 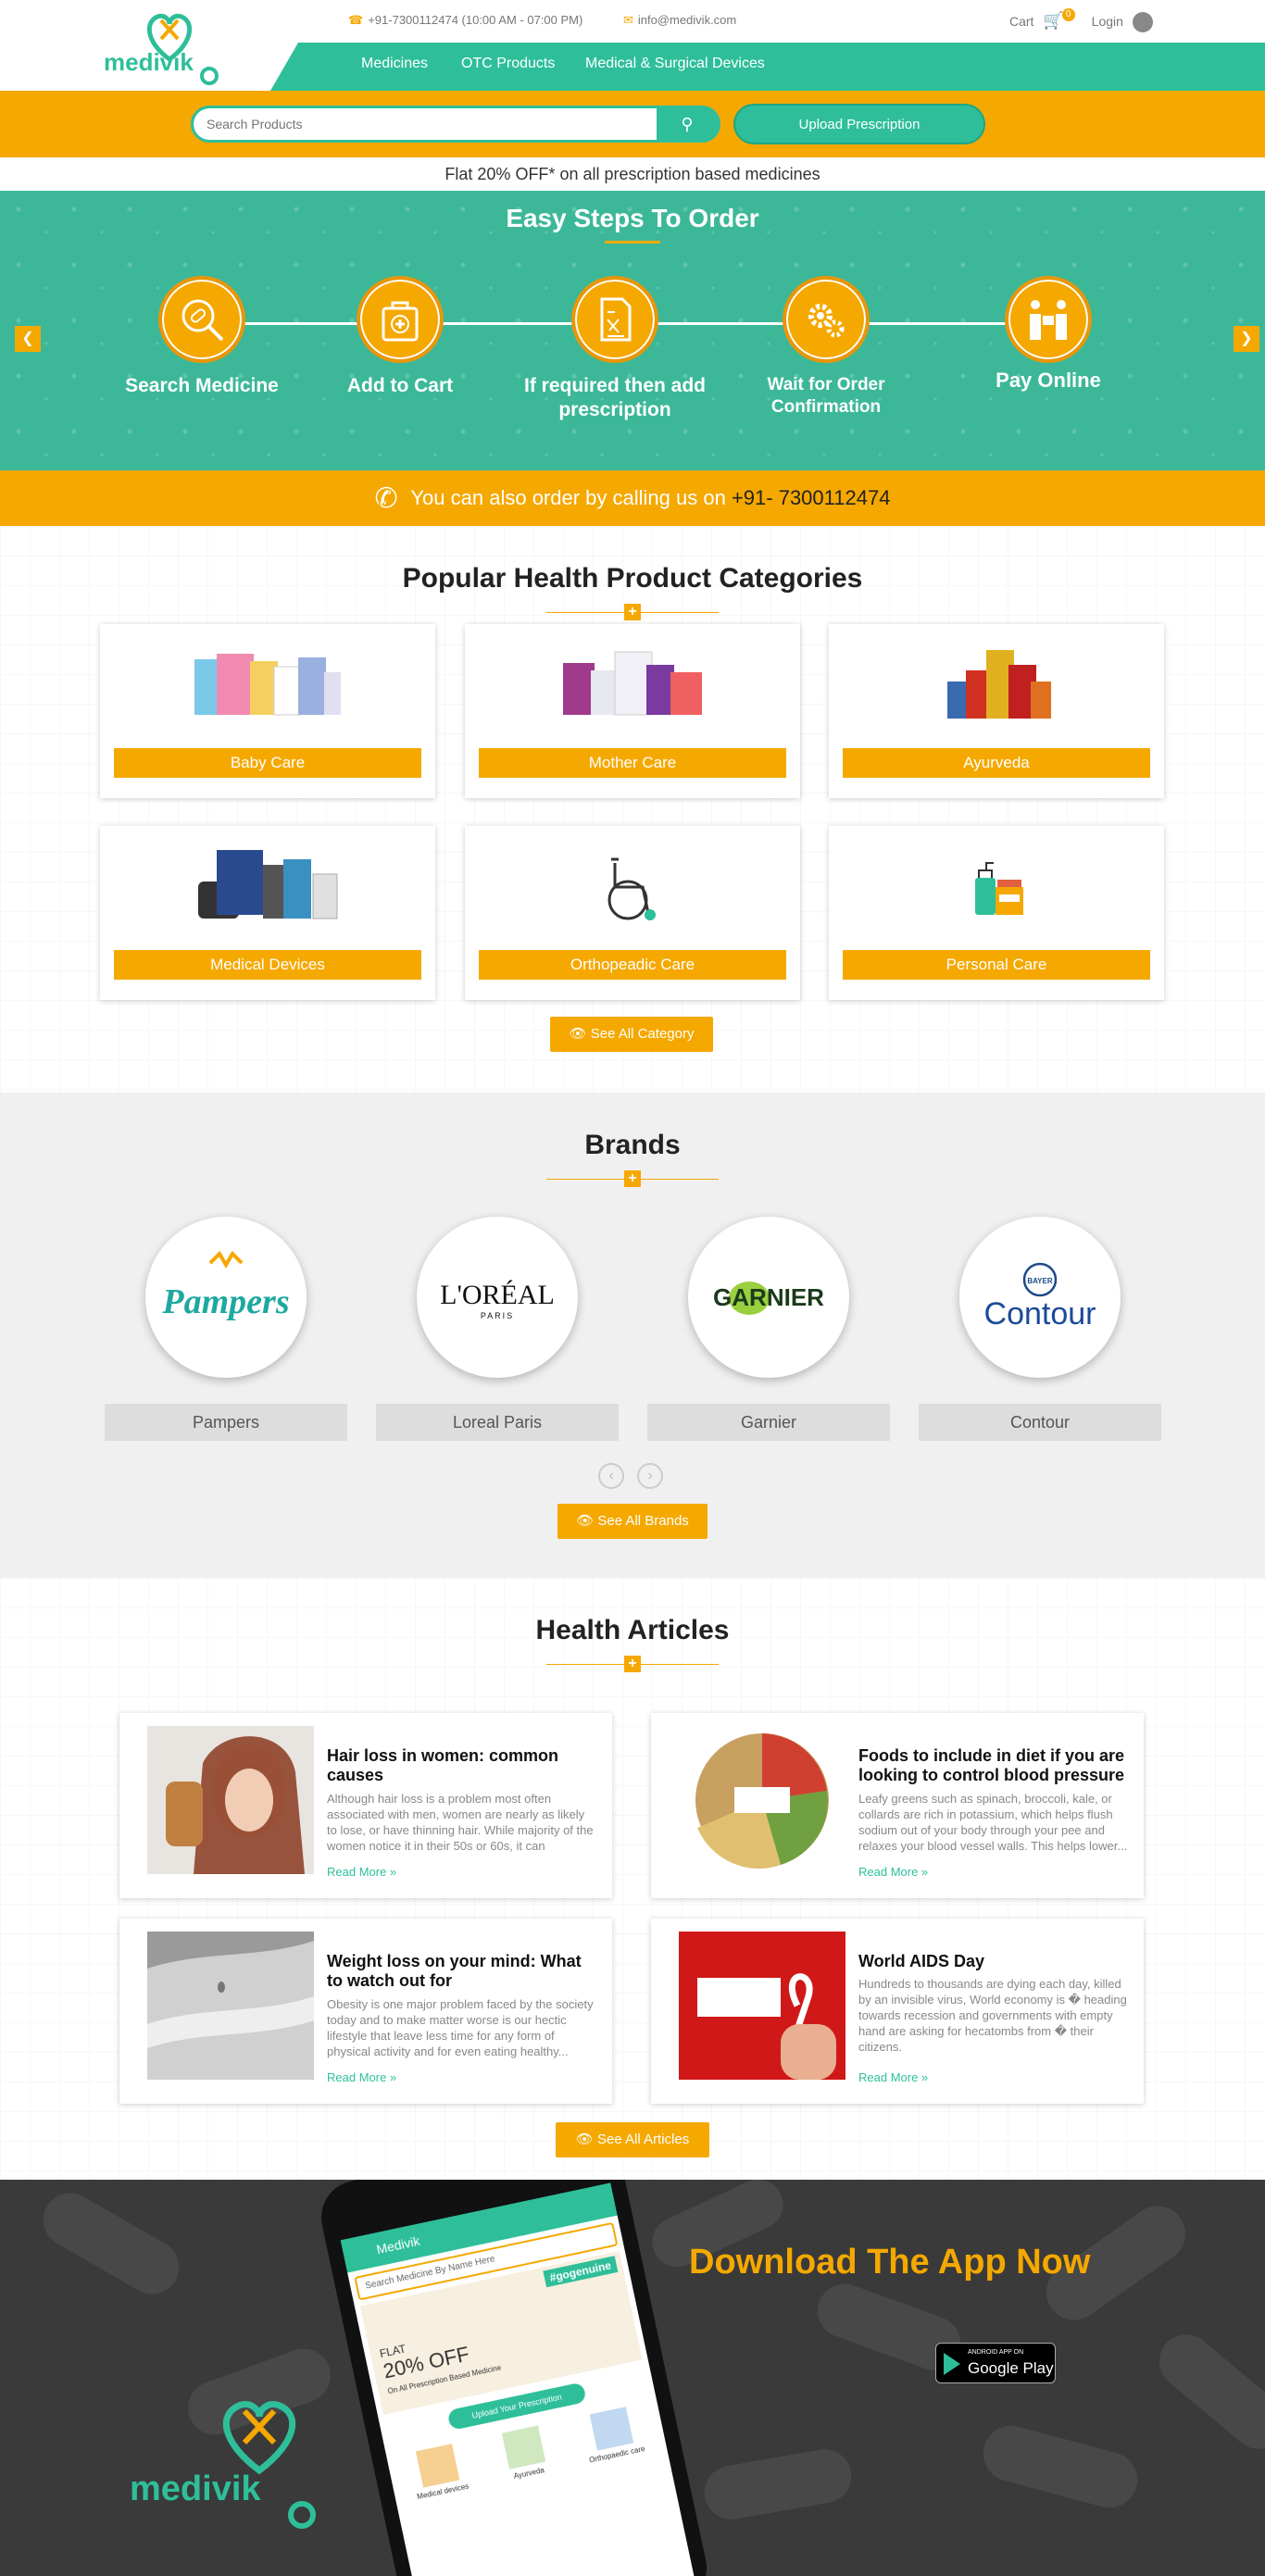 I want to click on upload-prescription-button: Upload Prescription, so click(x=859, y=125).